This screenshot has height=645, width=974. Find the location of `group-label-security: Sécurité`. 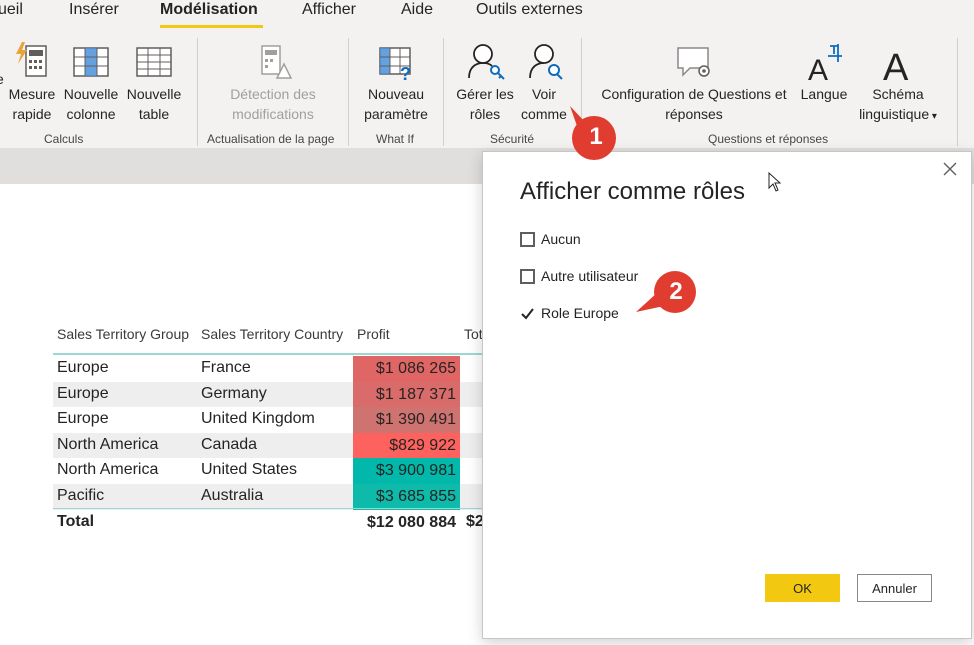

group-label-security: Sécurité is located at coordinates (512, 139).